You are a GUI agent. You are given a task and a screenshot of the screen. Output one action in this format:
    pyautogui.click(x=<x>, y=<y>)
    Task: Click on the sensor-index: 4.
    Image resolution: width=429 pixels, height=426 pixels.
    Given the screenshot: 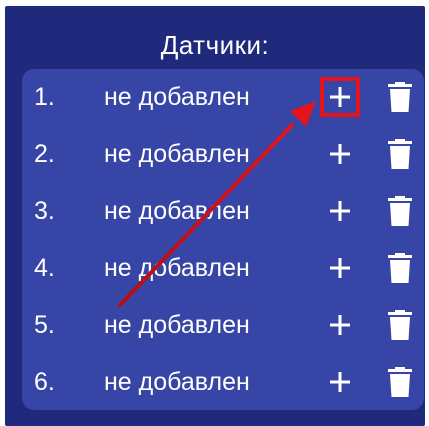 What is the action you would take?
    pyautogui.click(x=44, y=268)
    